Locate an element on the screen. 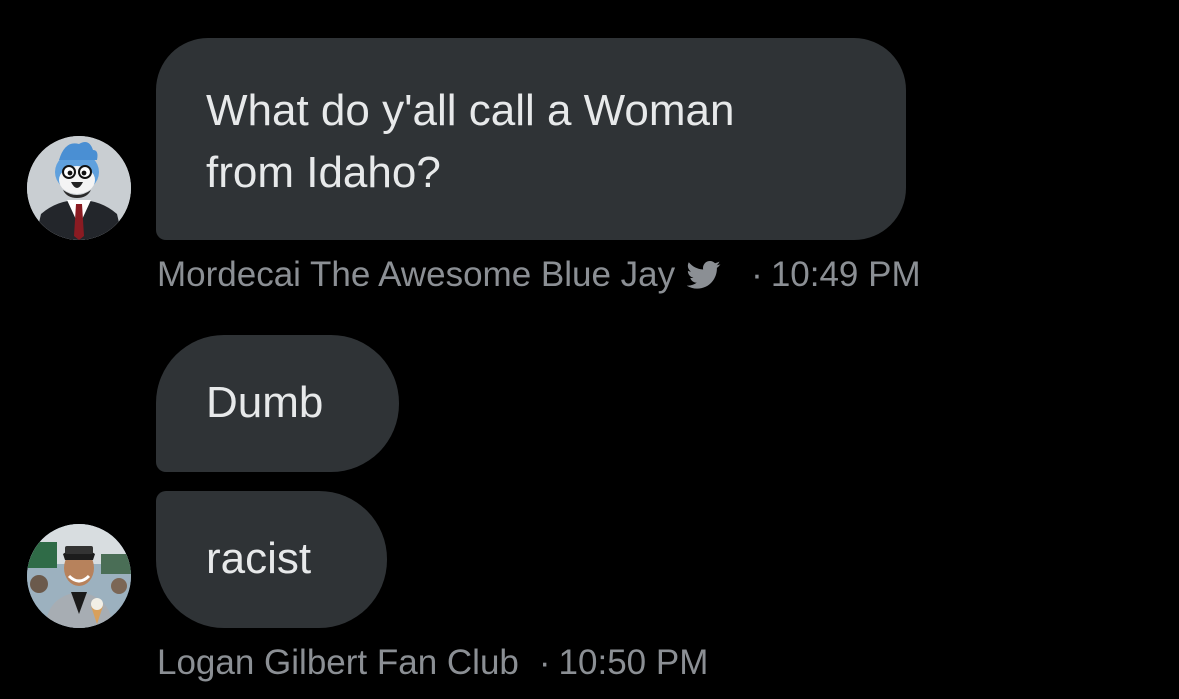 This screenshot has width=1179, height=699. message-bubble: Dumb is located at coordinates (277, 403).